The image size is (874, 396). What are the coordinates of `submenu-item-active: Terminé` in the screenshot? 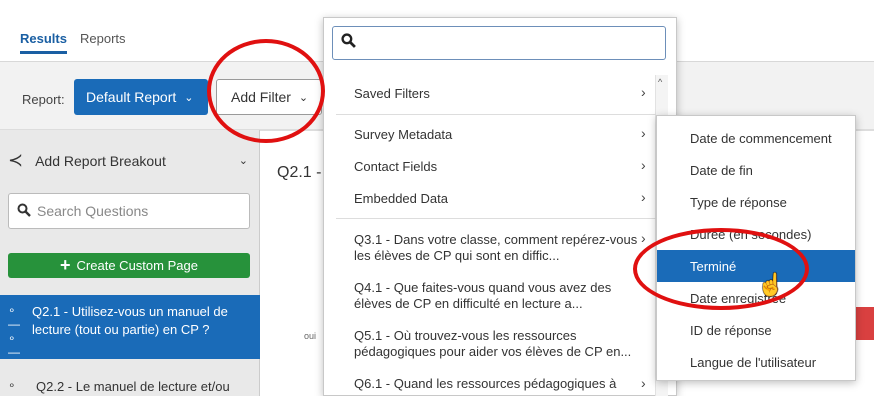 It's located at (756, 266).